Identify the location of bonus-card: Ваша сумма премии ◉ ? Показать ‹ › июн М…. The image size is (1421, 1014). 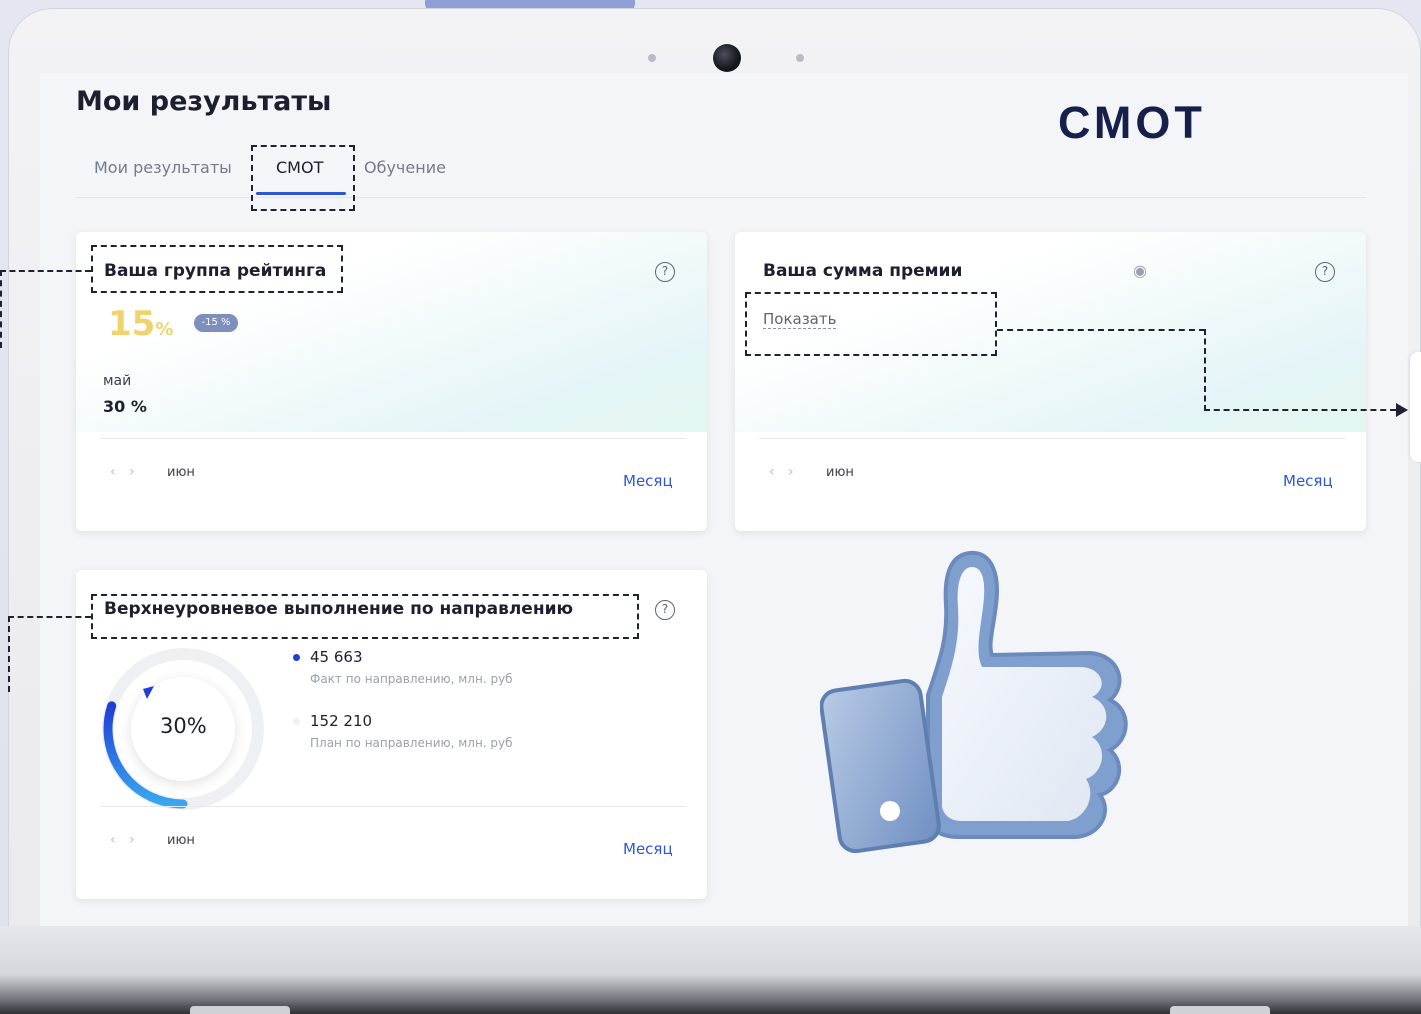
(1050, 381).